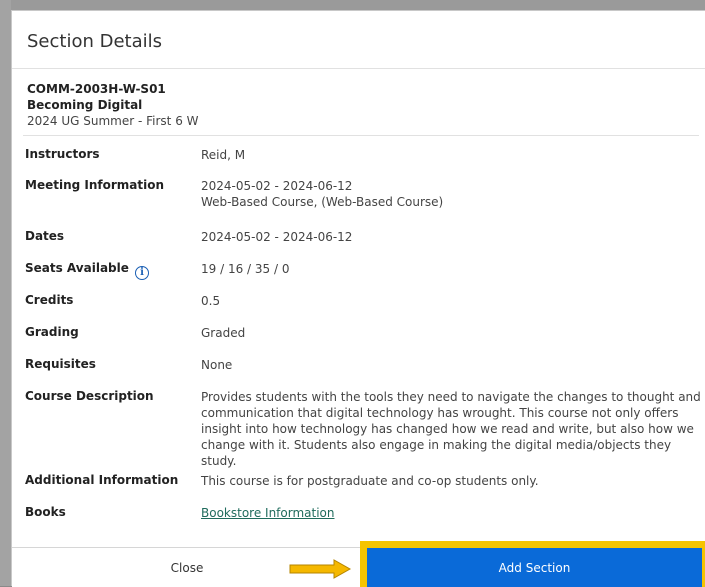  I want to click on credits-label: Credits, so click(49, 300).